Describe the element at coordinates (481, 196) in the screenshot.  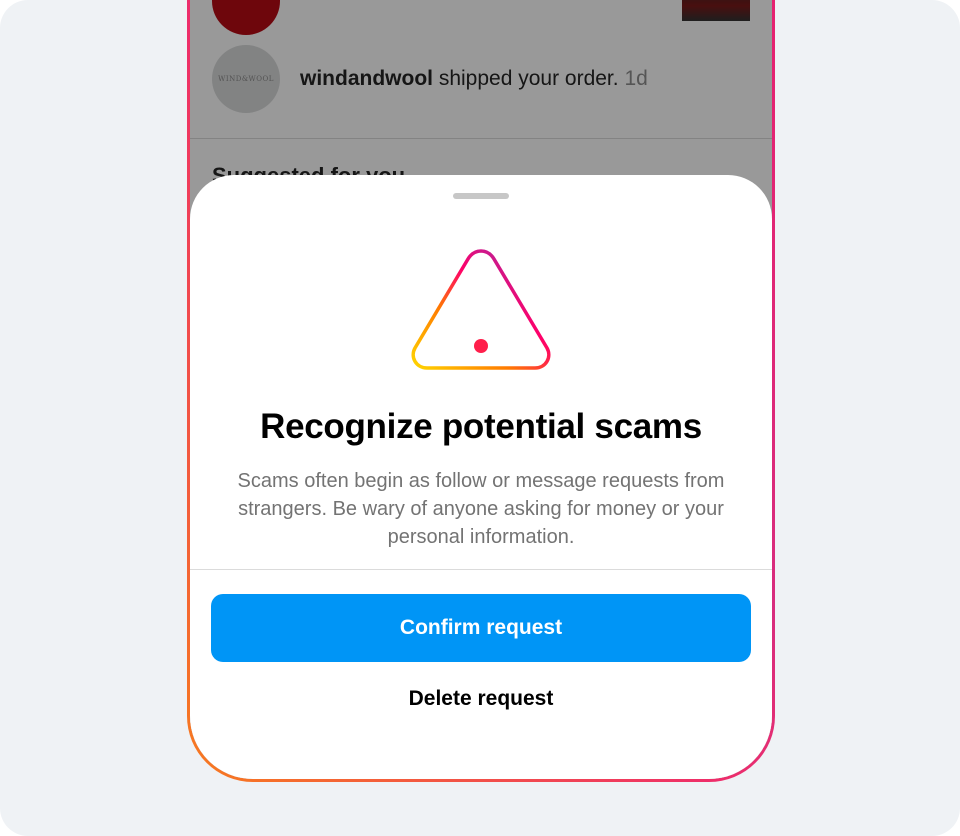
I see `sheet-grabber-handle` at that location.